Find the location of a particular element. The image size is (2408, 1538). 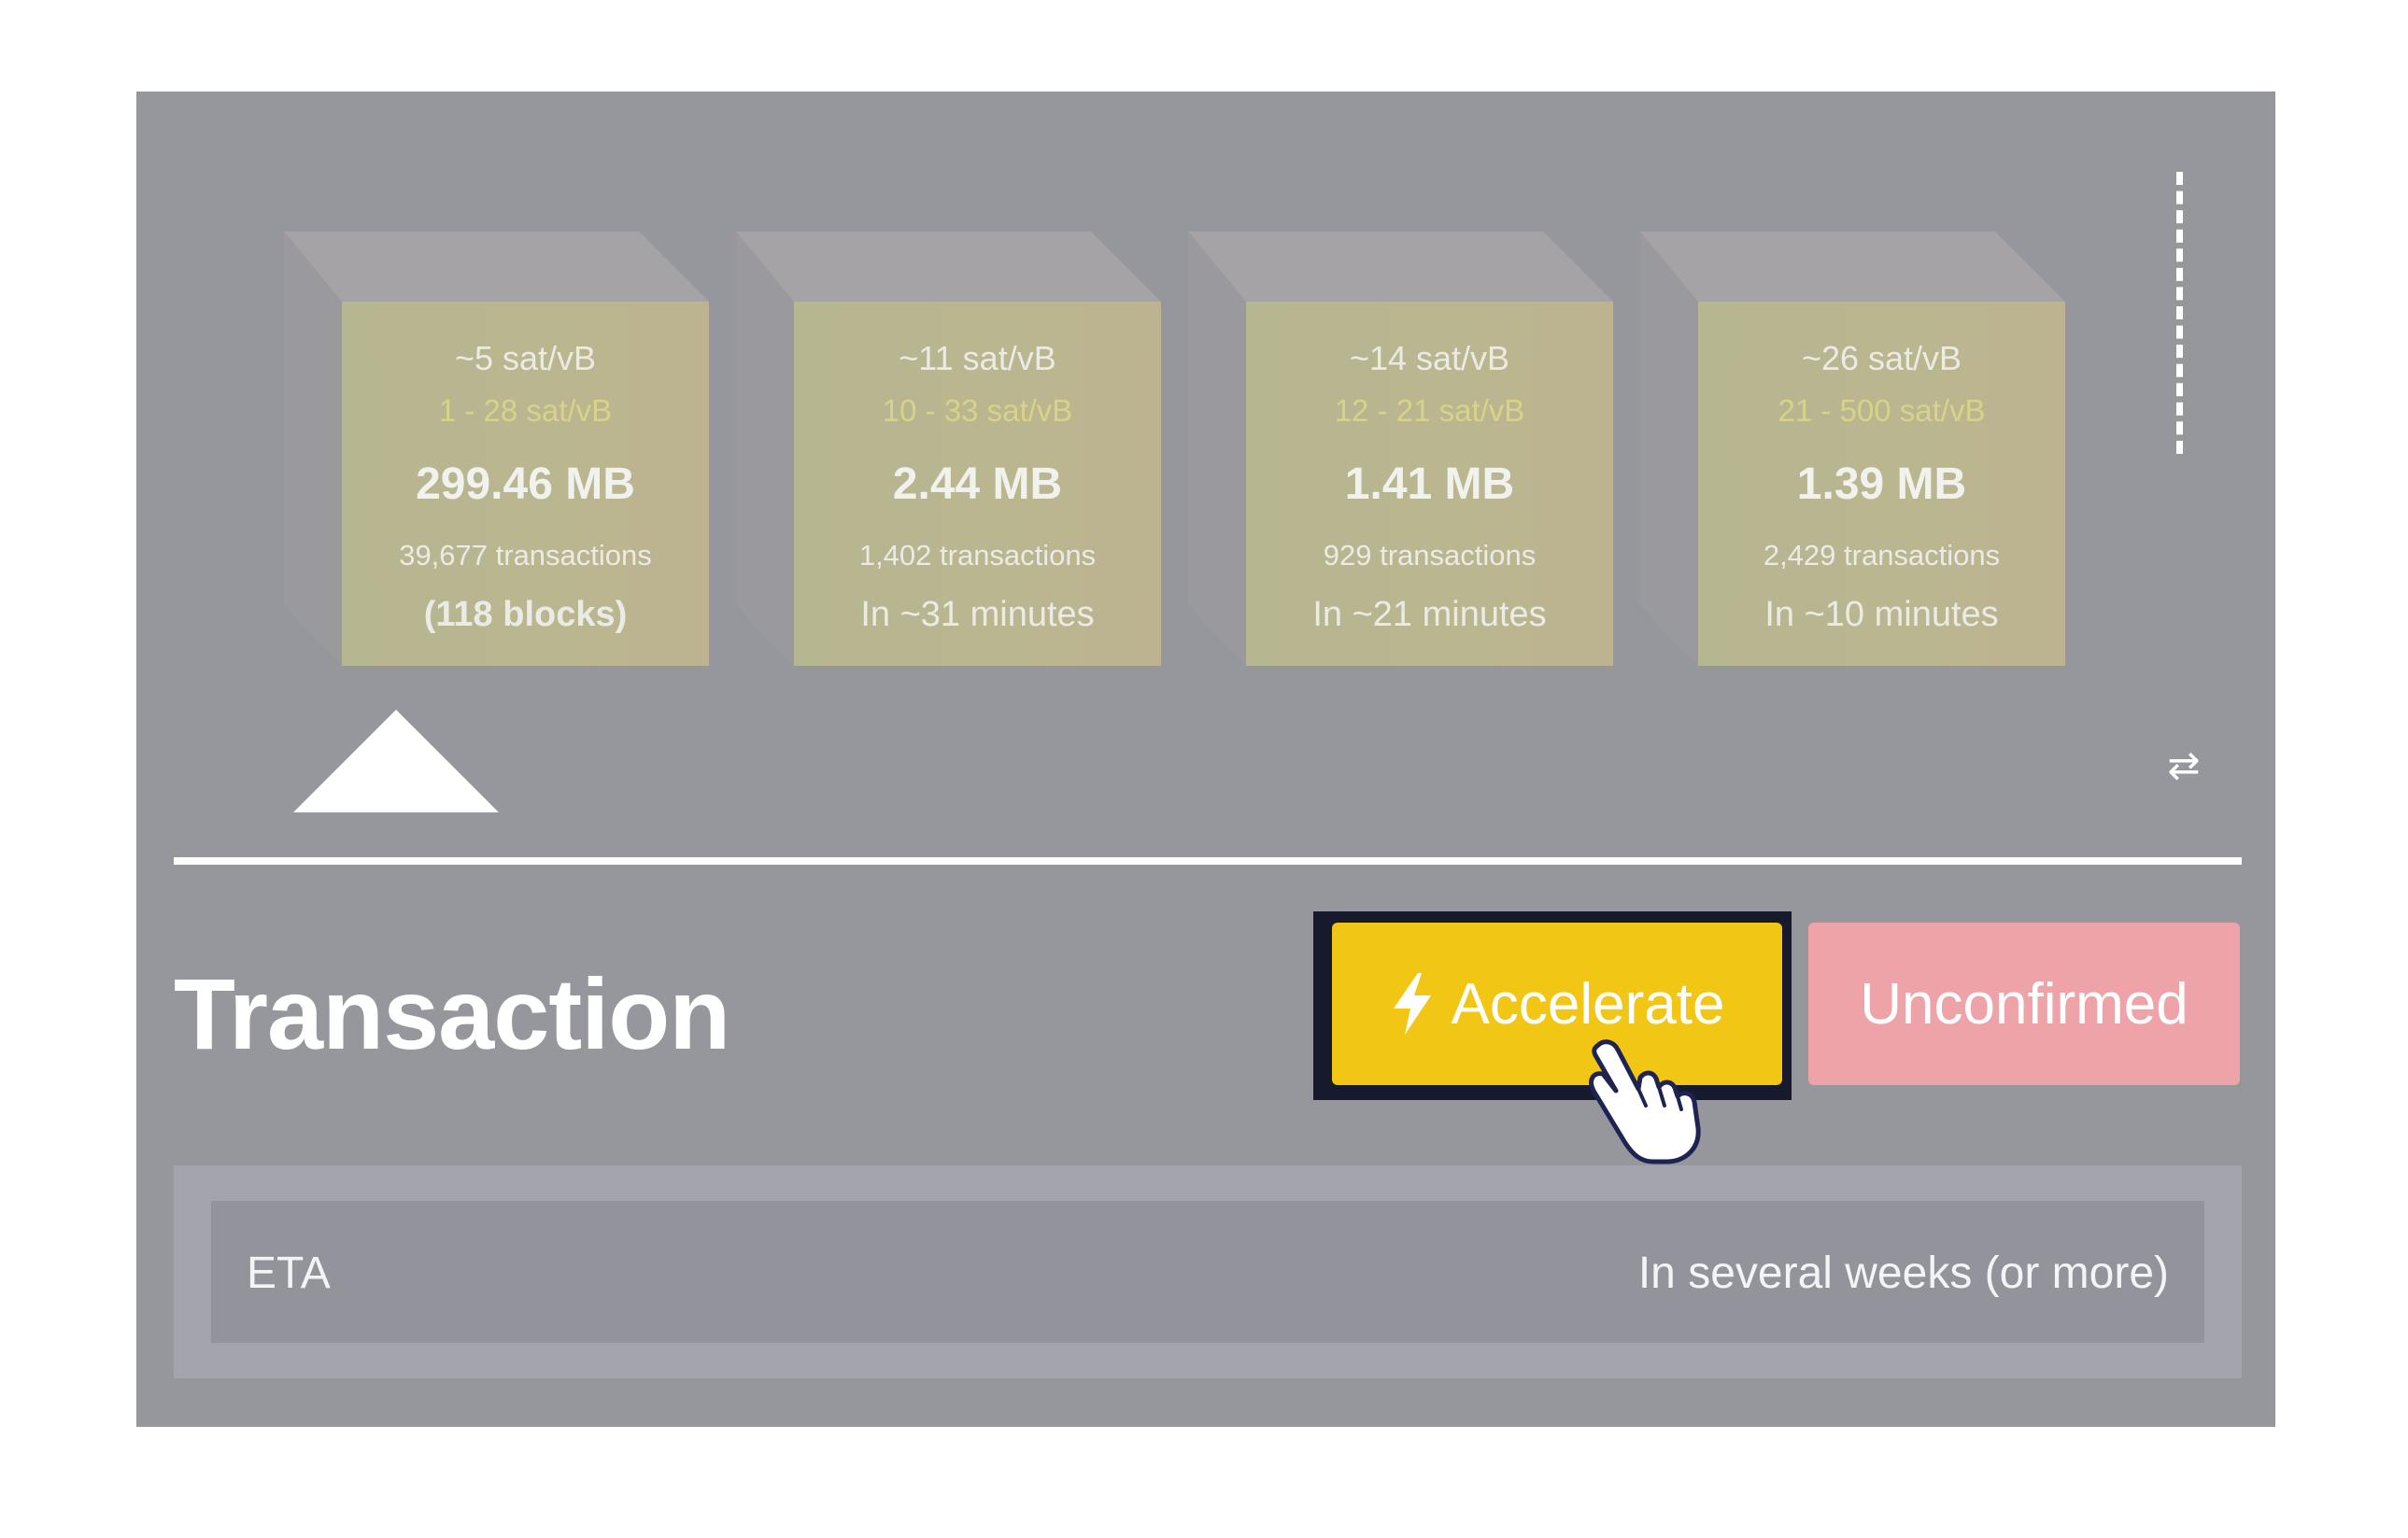

block-fee-range: 10 - 33 sat/vB is located at coordinates (977, 410).